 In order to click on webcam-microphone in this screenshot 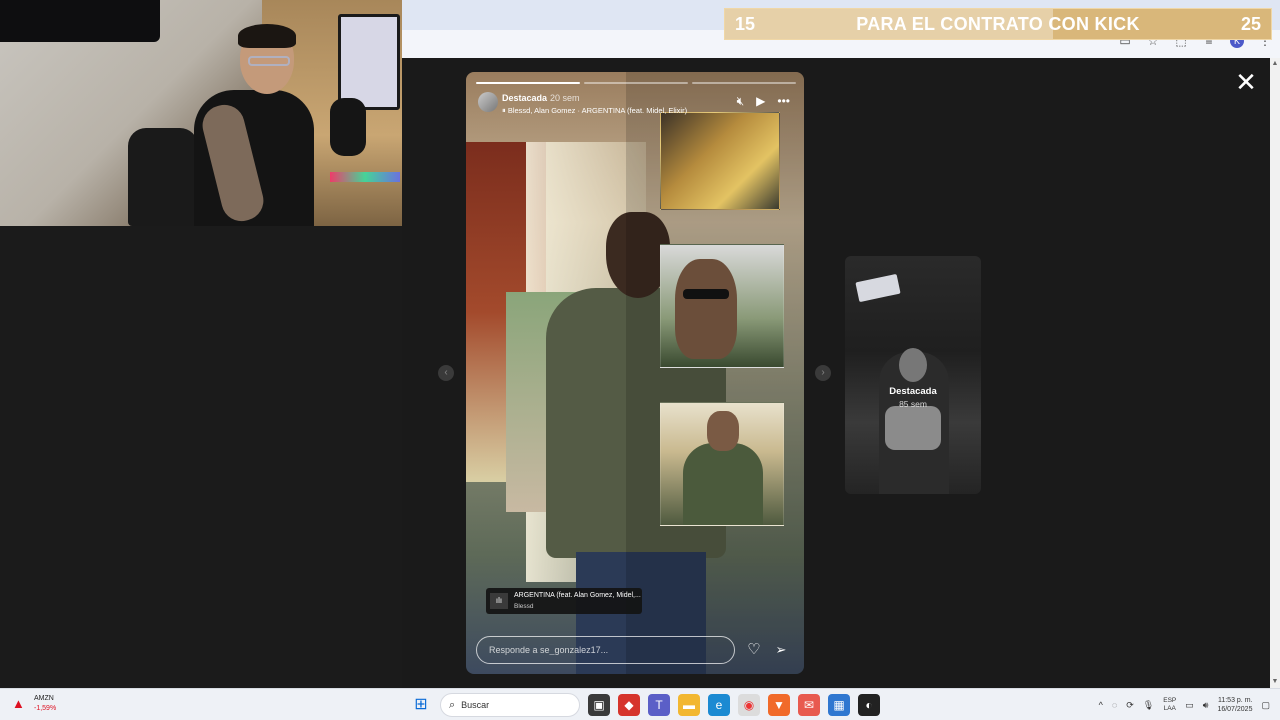, I will do `click(348, 127)`.